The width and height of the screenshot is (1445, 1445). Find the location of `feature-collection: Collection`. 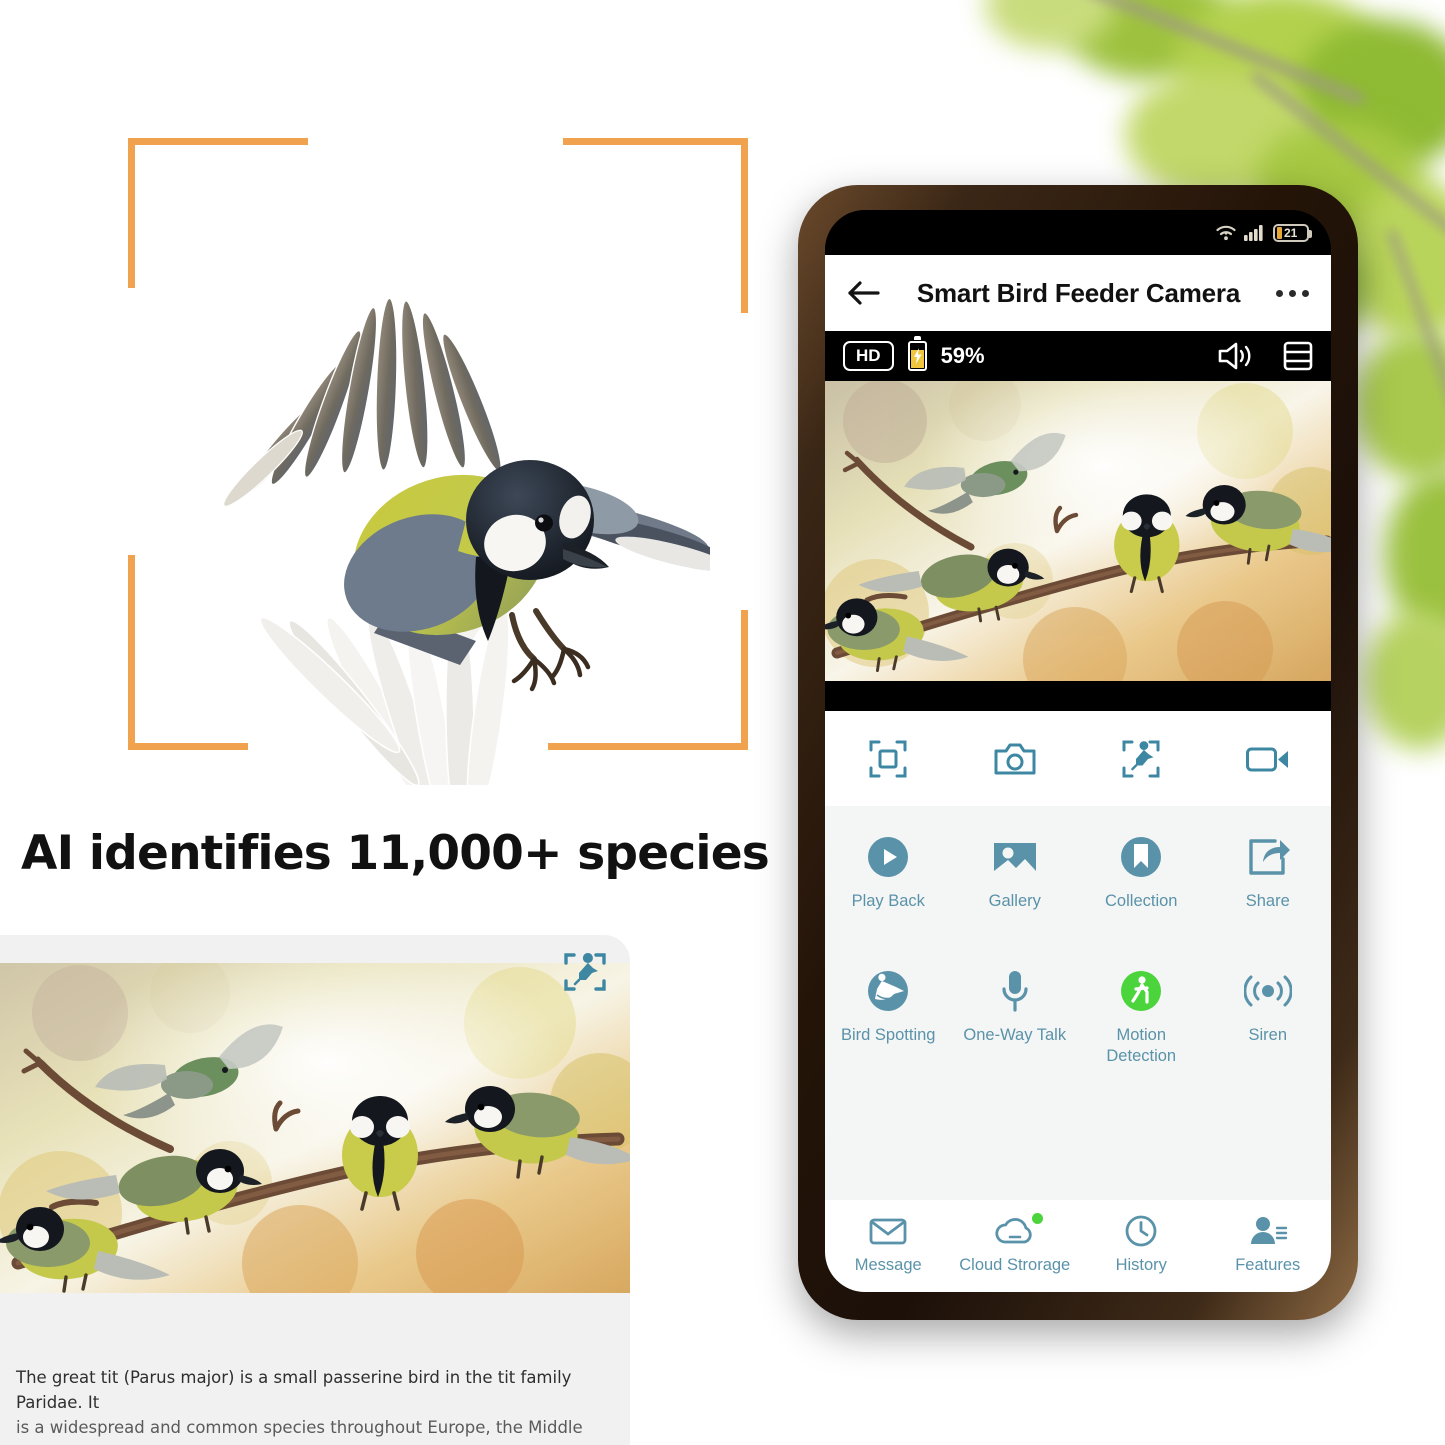

feature-collection: Collection is located at coordinates (1141, 868).